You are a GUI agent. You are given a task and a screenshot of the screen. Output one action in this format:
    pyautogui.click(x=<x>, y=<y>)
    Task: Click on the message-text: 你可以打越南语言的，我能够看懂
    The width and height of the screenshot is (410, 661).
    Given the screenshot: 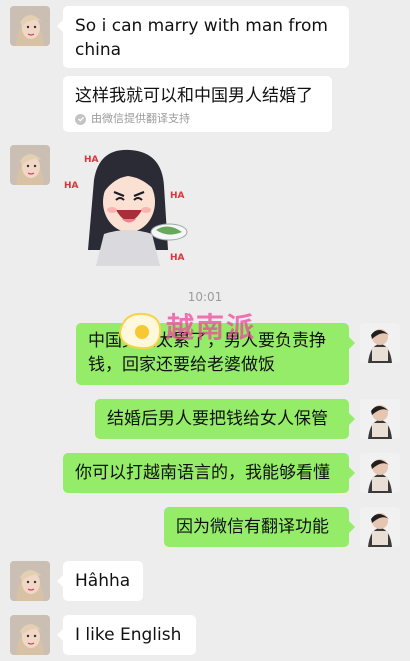 What is the action you would take?
    pyautogui.click(x=202, y=473)
    